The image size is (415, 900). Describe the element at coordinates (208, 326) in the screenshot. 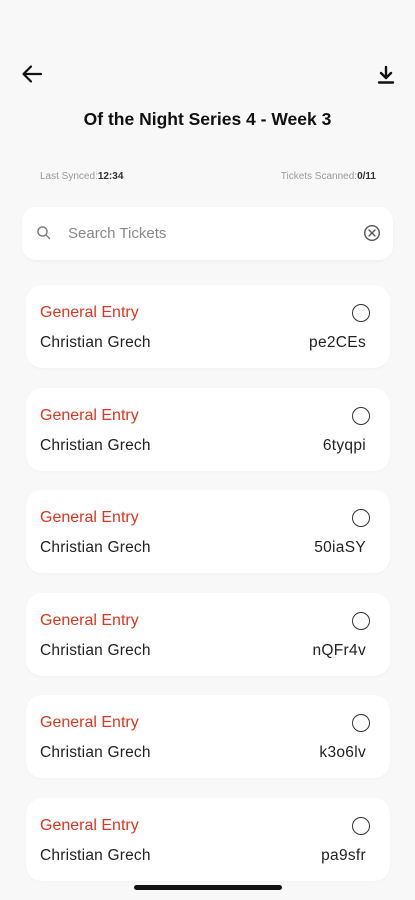

I see `ticket-card: General Entry Christian Grech pe2CEs` at that location.